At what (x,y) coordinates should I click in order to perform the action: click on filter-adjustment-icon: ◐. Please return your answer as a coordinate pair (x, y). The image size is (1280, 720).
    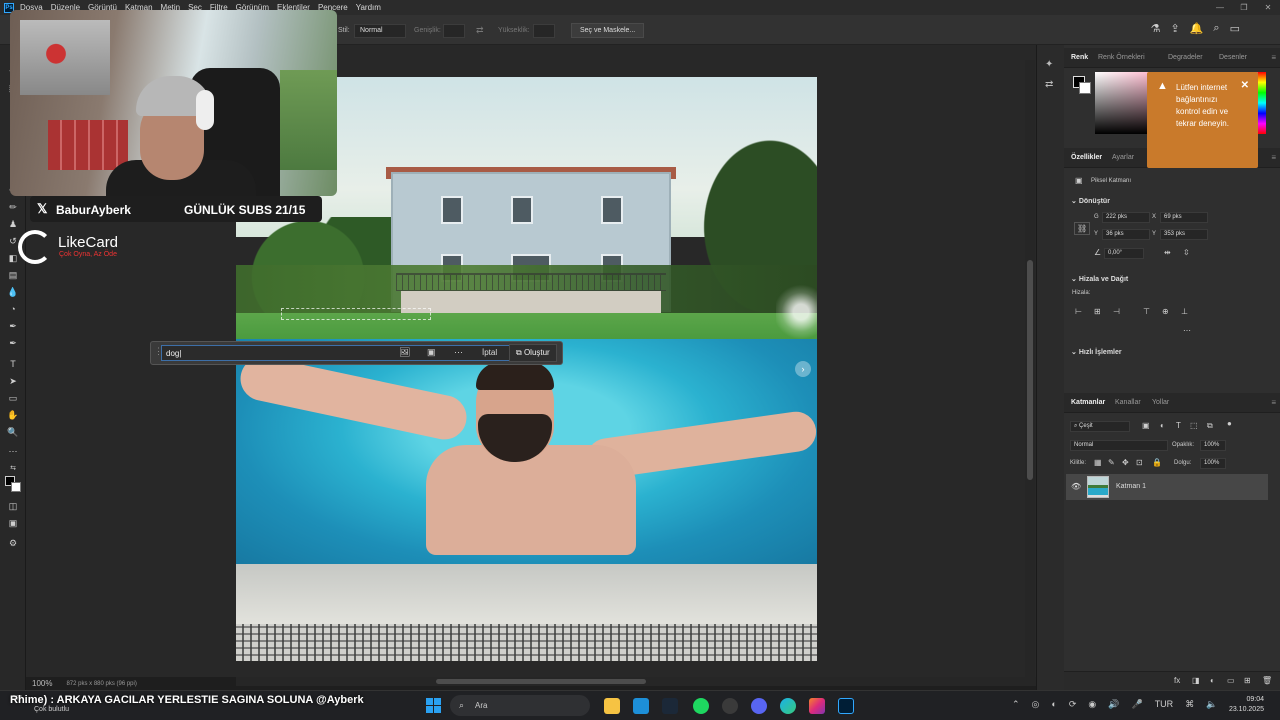
    Looking at the image, I should click on (1162, 425).